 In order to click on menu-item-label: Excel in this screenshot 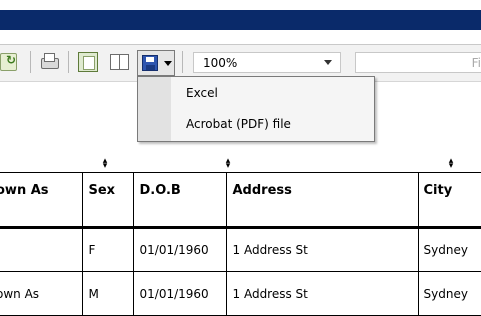, I will do `click(202, 93)`.